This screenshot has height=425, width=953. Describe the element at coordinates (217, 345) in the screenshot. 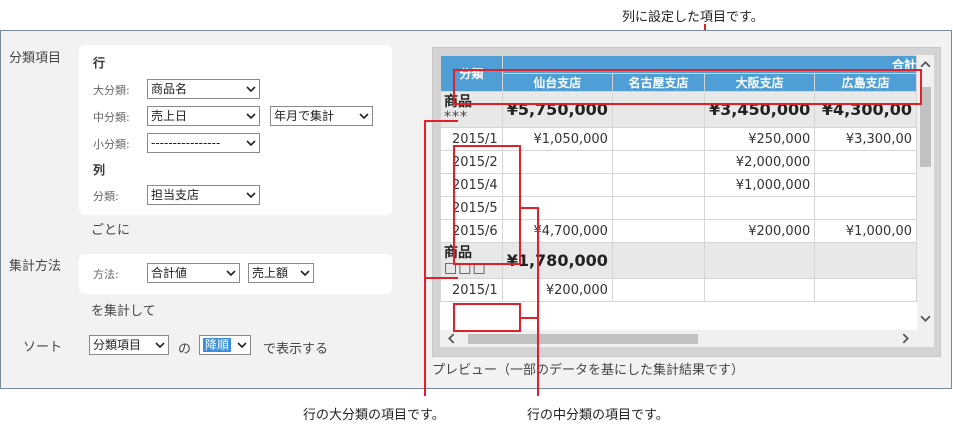

I see `sort-order-value: 降順` at that location.